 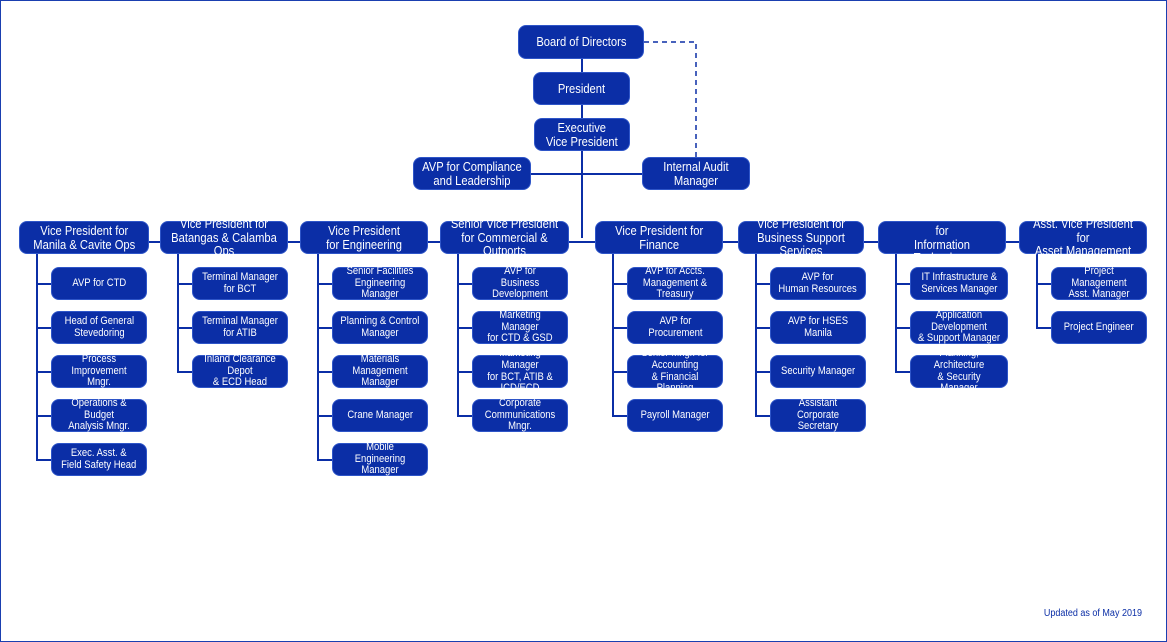 I want to click on position-box: Project Management Asst. Manager, so click(x=1099, y=283).